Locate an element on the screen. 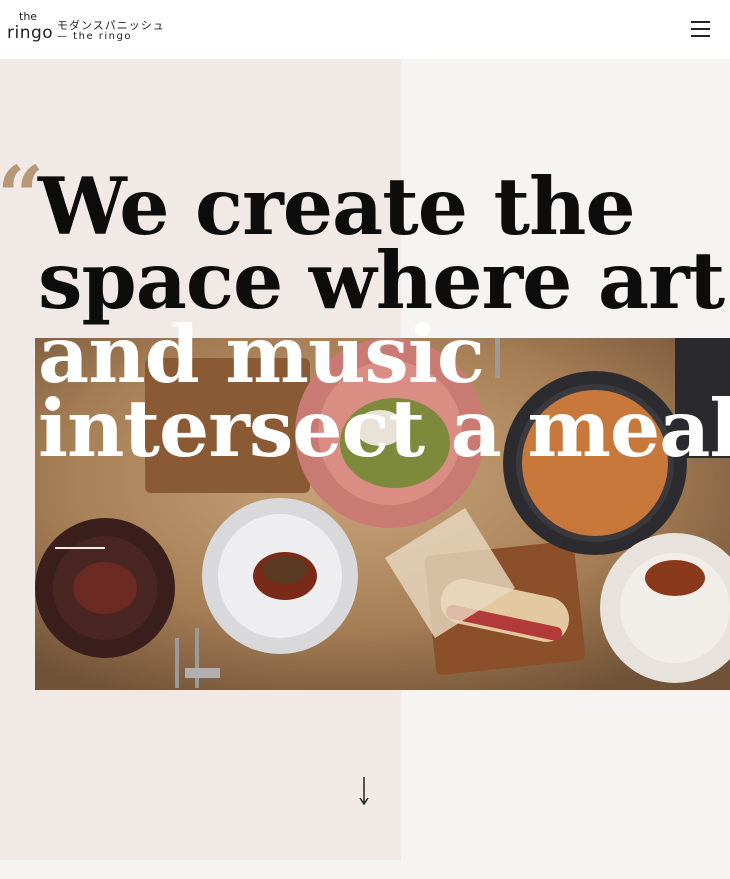  site-logo: the ringo is located at coordinates (30, 27).